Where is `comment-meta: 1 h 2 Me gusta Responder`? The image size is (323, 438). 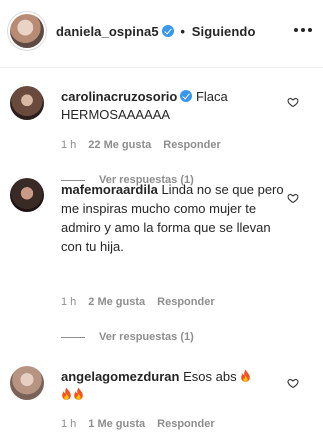 comment-meta: 1 h 2 Me gusta Responder is located at coordinates (138, 302).